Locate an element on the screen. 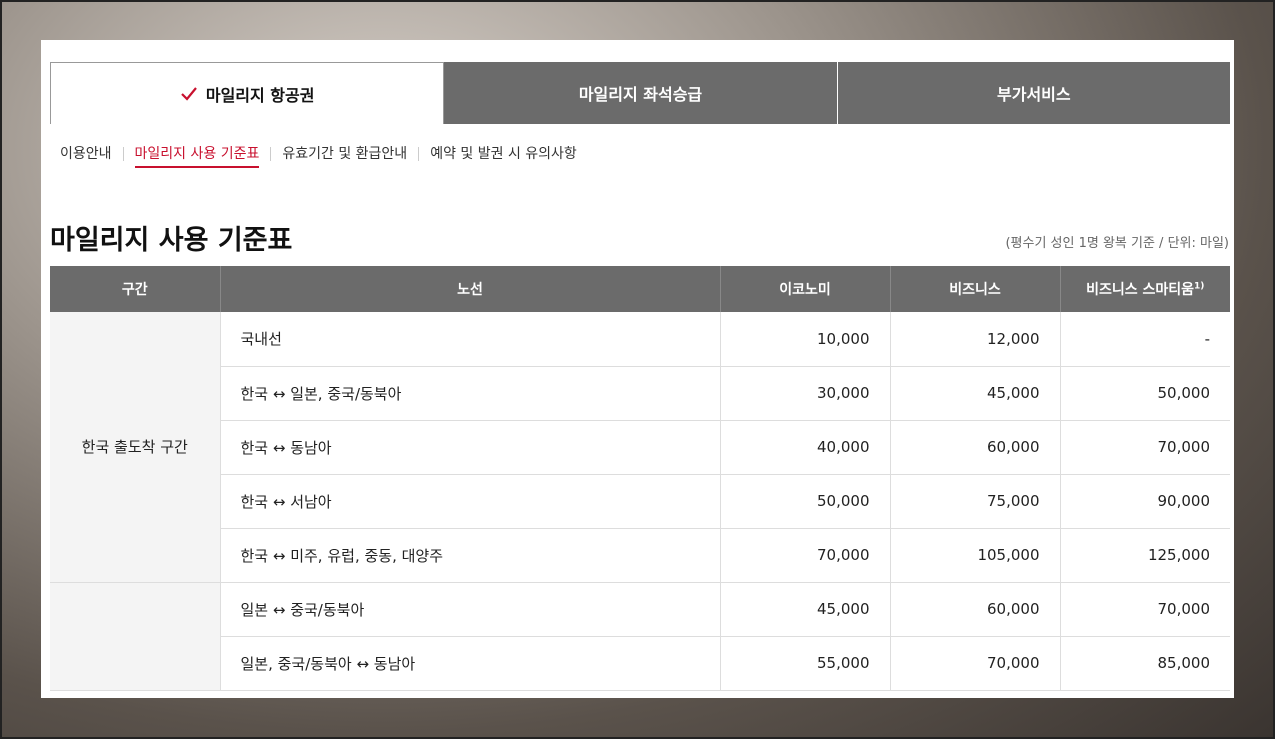 The width and height of the screenshot is (1275, 739). table-row: 일본 ↔ 중국/동북아 45,000 60,000 70,000 is located at coordinates (640, 636).